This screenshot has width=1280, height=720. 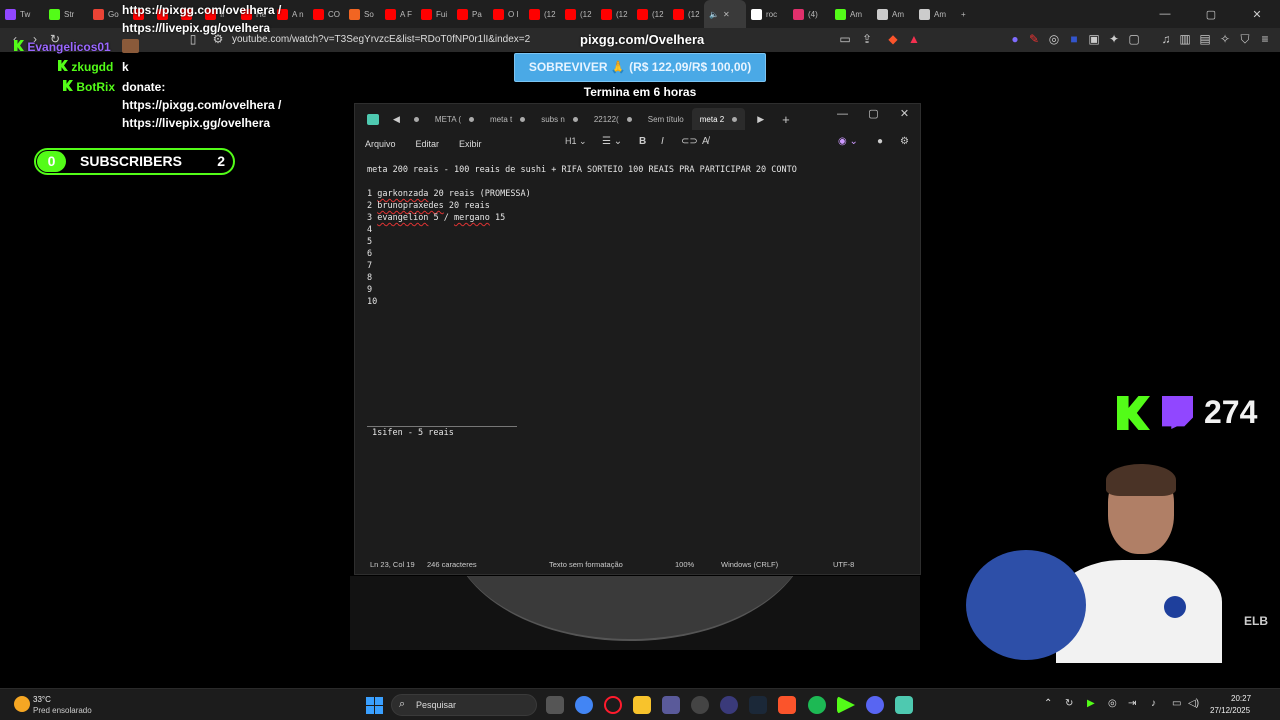 I want to click on task-view-icon, so click(x=555, y=705).